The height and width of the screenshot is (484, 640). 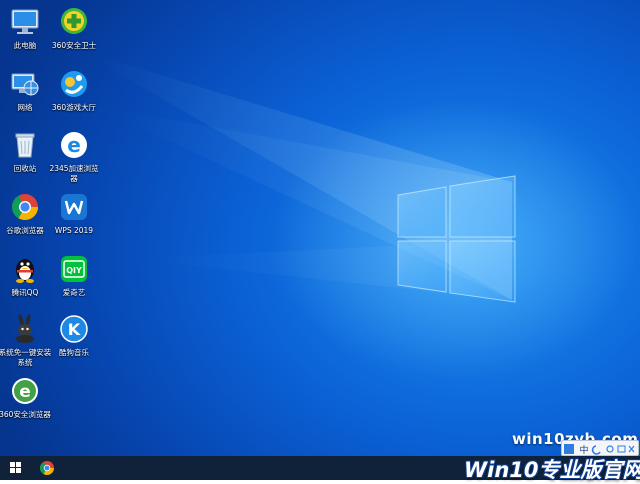 What do you see at coordinates (74, 107) in the screenshot?
I see `desktop-icon-label: 360游戏大厅` at bounding box center [74, 107].